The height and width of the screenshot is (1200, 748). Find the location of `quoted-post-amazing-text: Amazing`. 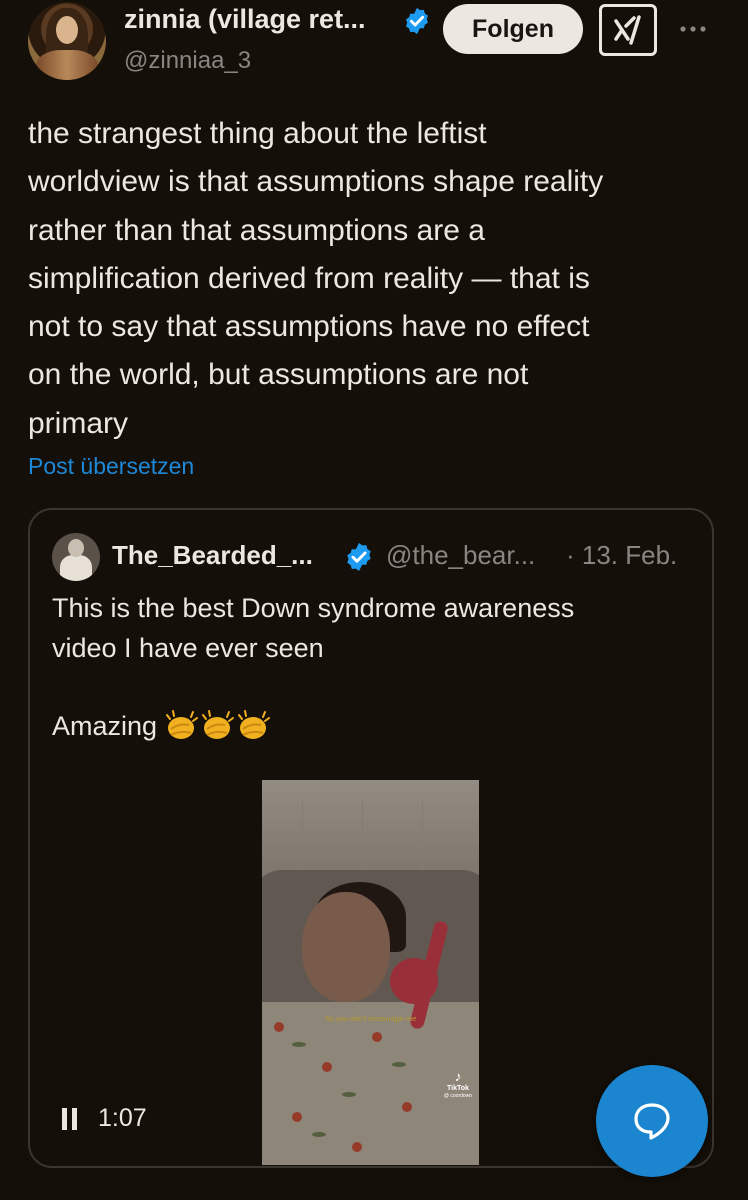

quoted-post-amazing-text: Amazing is located at coordinates (105, 726).